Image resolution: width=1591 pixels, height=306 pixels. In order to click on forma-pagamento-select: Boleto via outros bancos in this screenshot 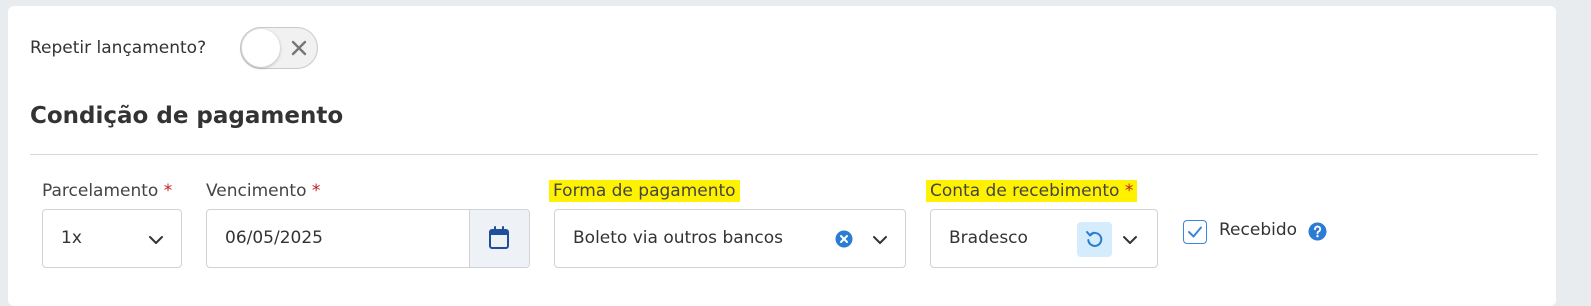, I will do `click(730, 238)`.